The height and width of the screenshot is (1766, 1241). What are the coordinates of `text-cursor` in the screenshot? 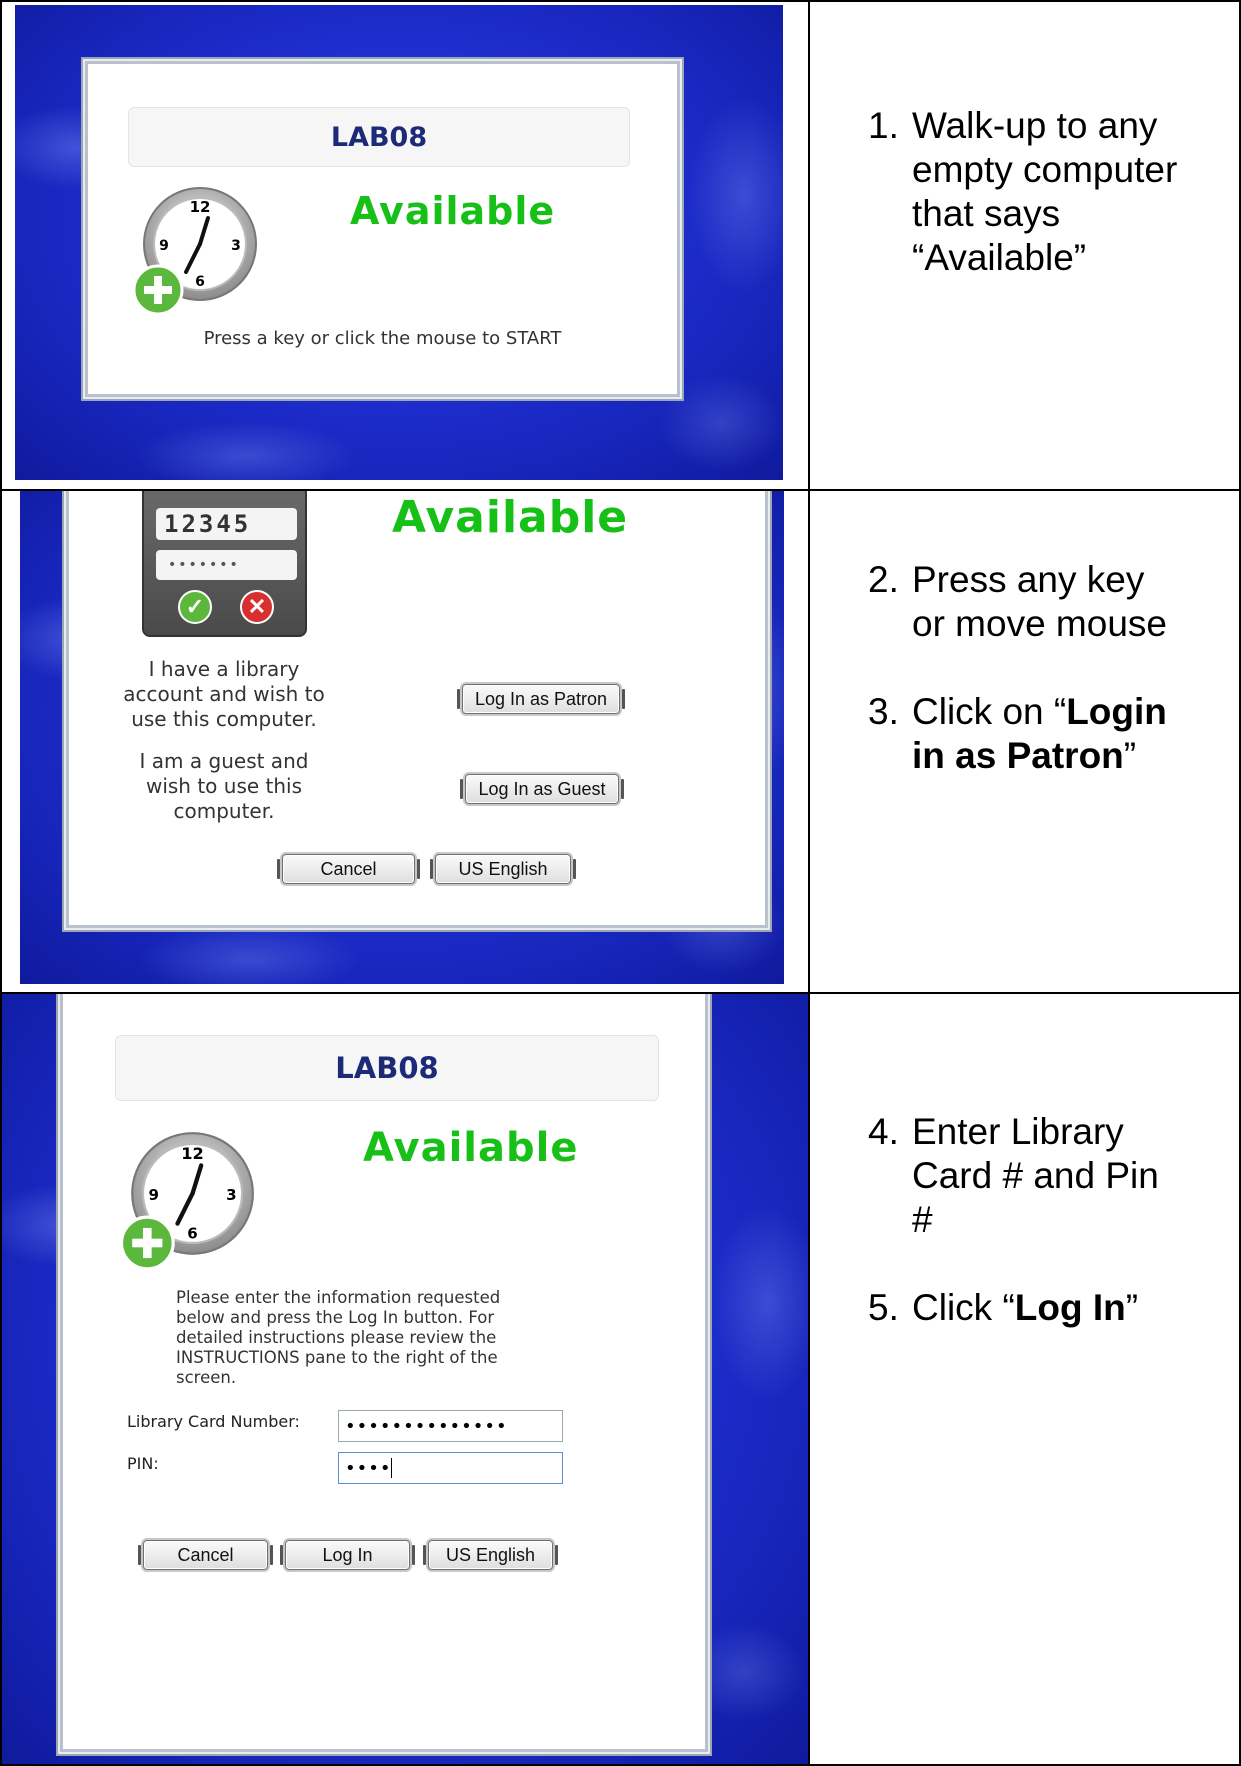 It's located at (392, 1468).